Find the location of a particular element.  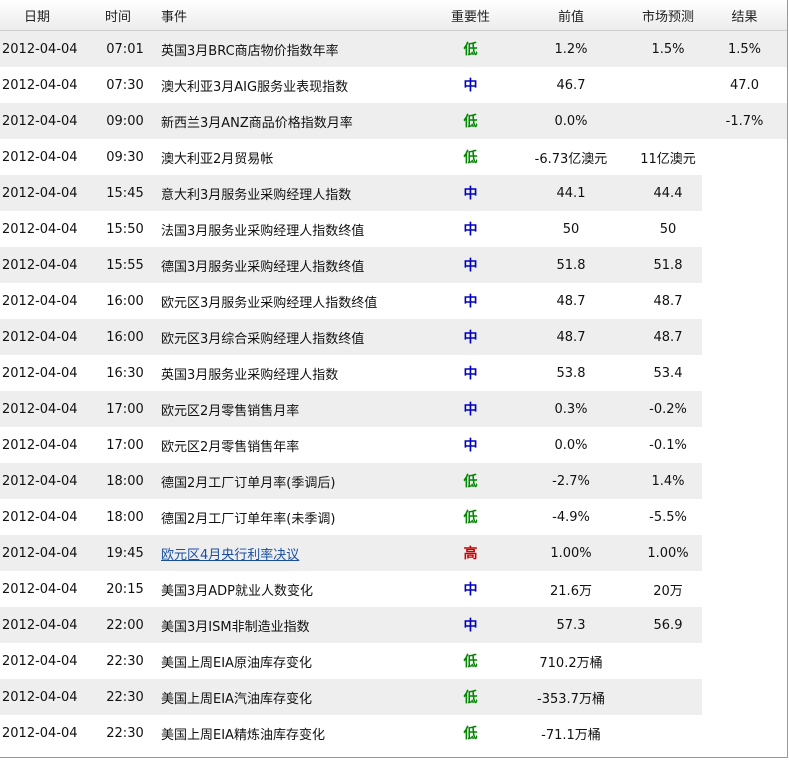

cell-forecast: 1.00% is located at coordinates (668, 553).